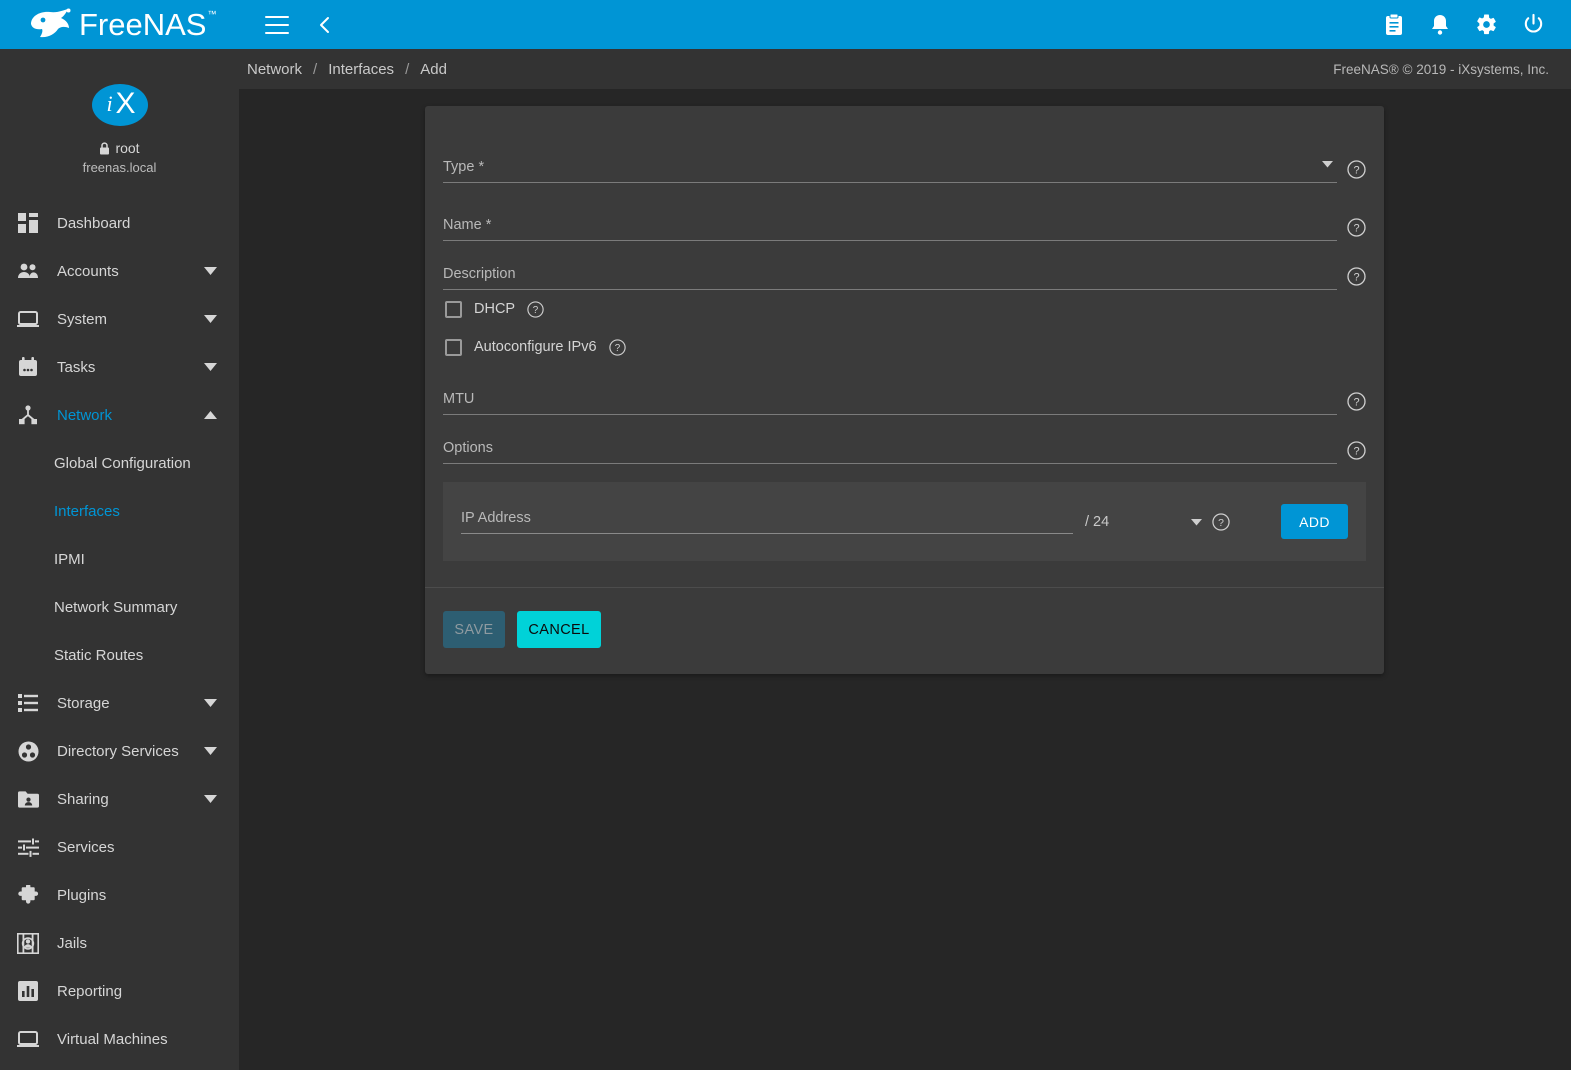  I want to click on gear-icon, so click(1486, 24).